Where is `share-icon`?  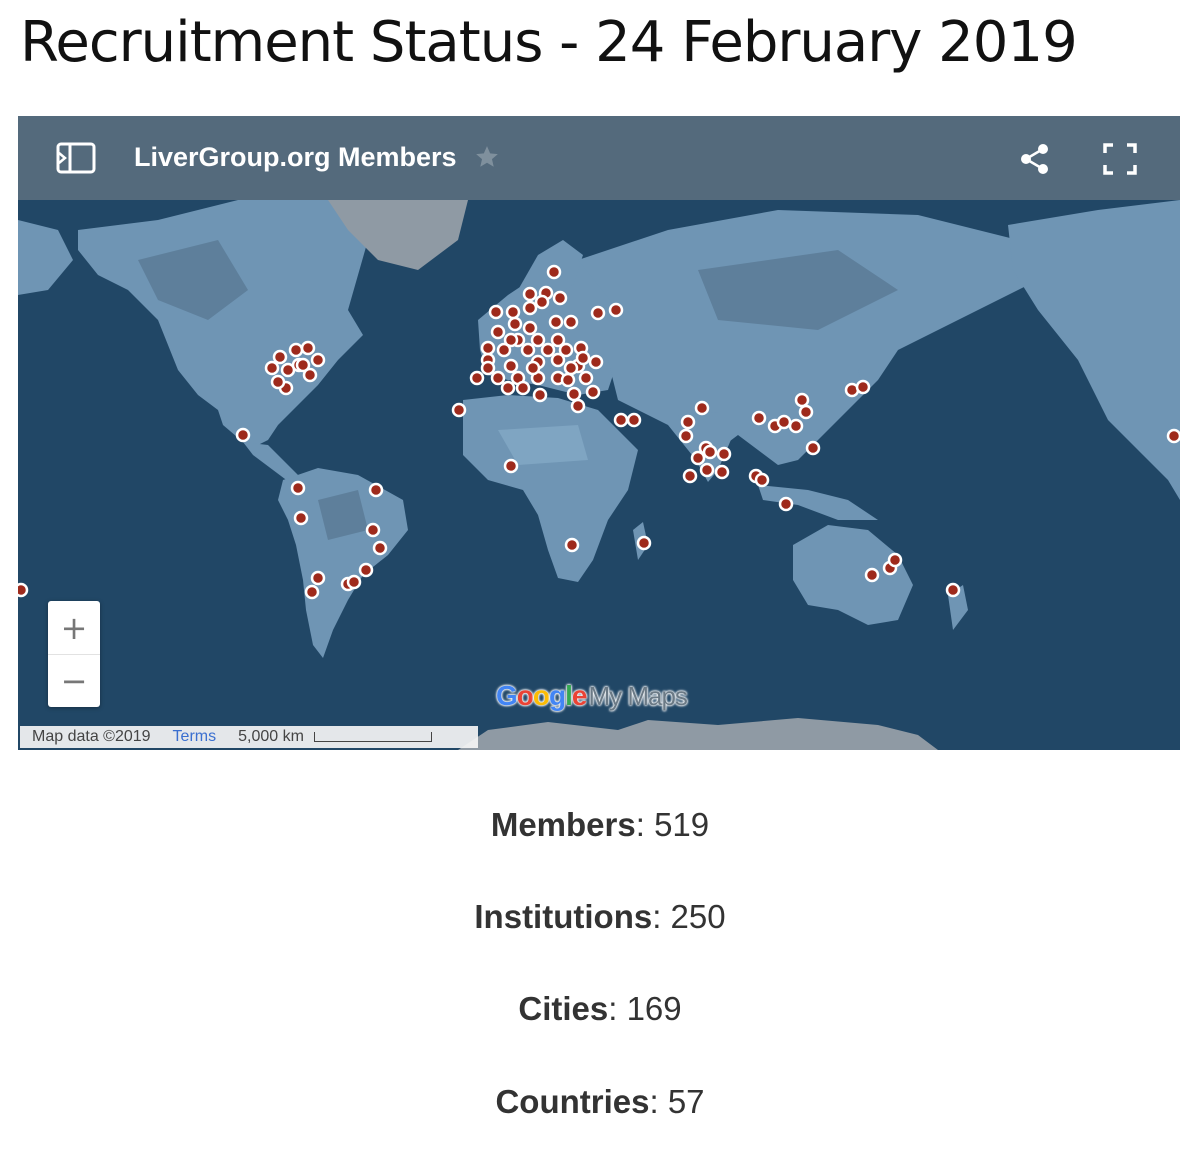
share-icon is located at coordinates (1035, 159).